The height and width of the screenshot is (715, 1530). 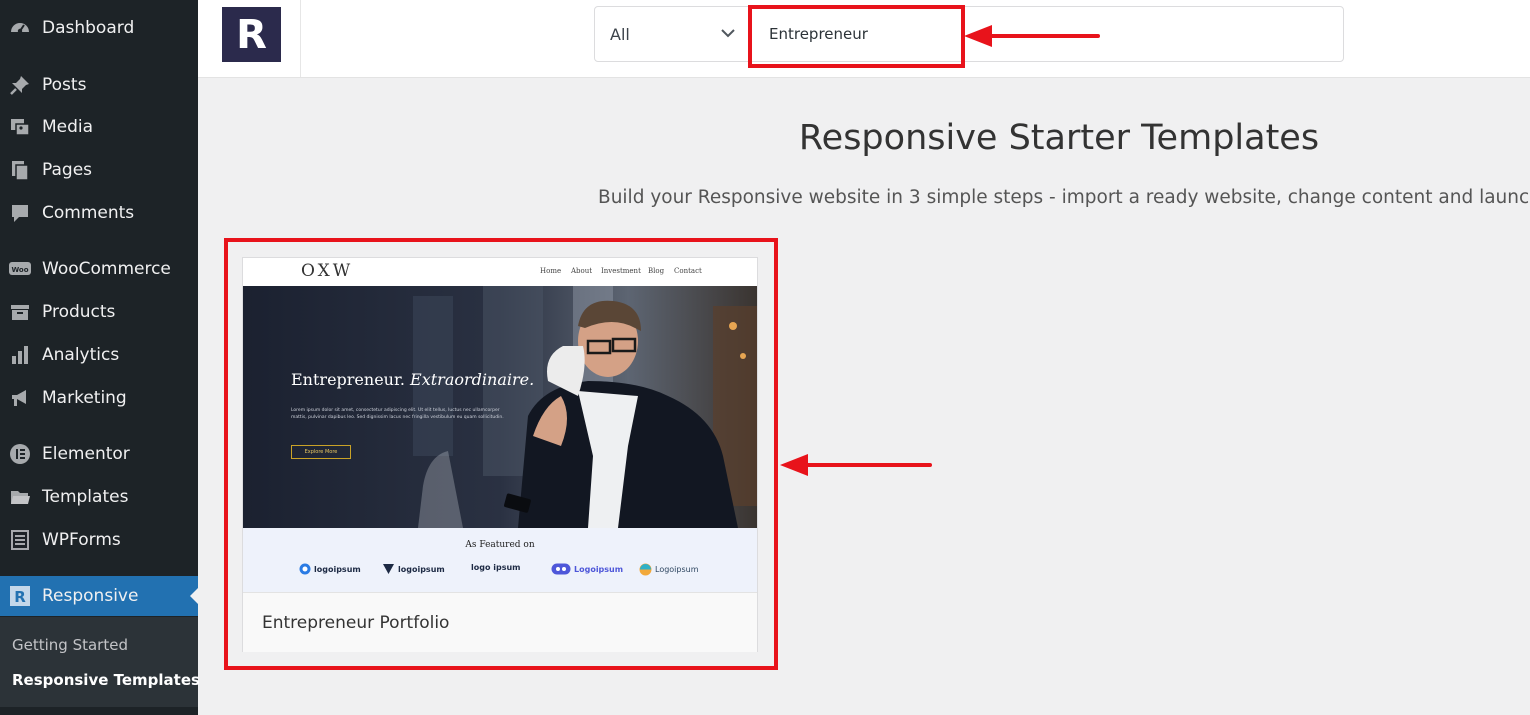 What do you see at coordinates (99, 28) in the screenshot?
I see `sidebar-item-dashboard: Dashboard` at bounding box center [99, 28].